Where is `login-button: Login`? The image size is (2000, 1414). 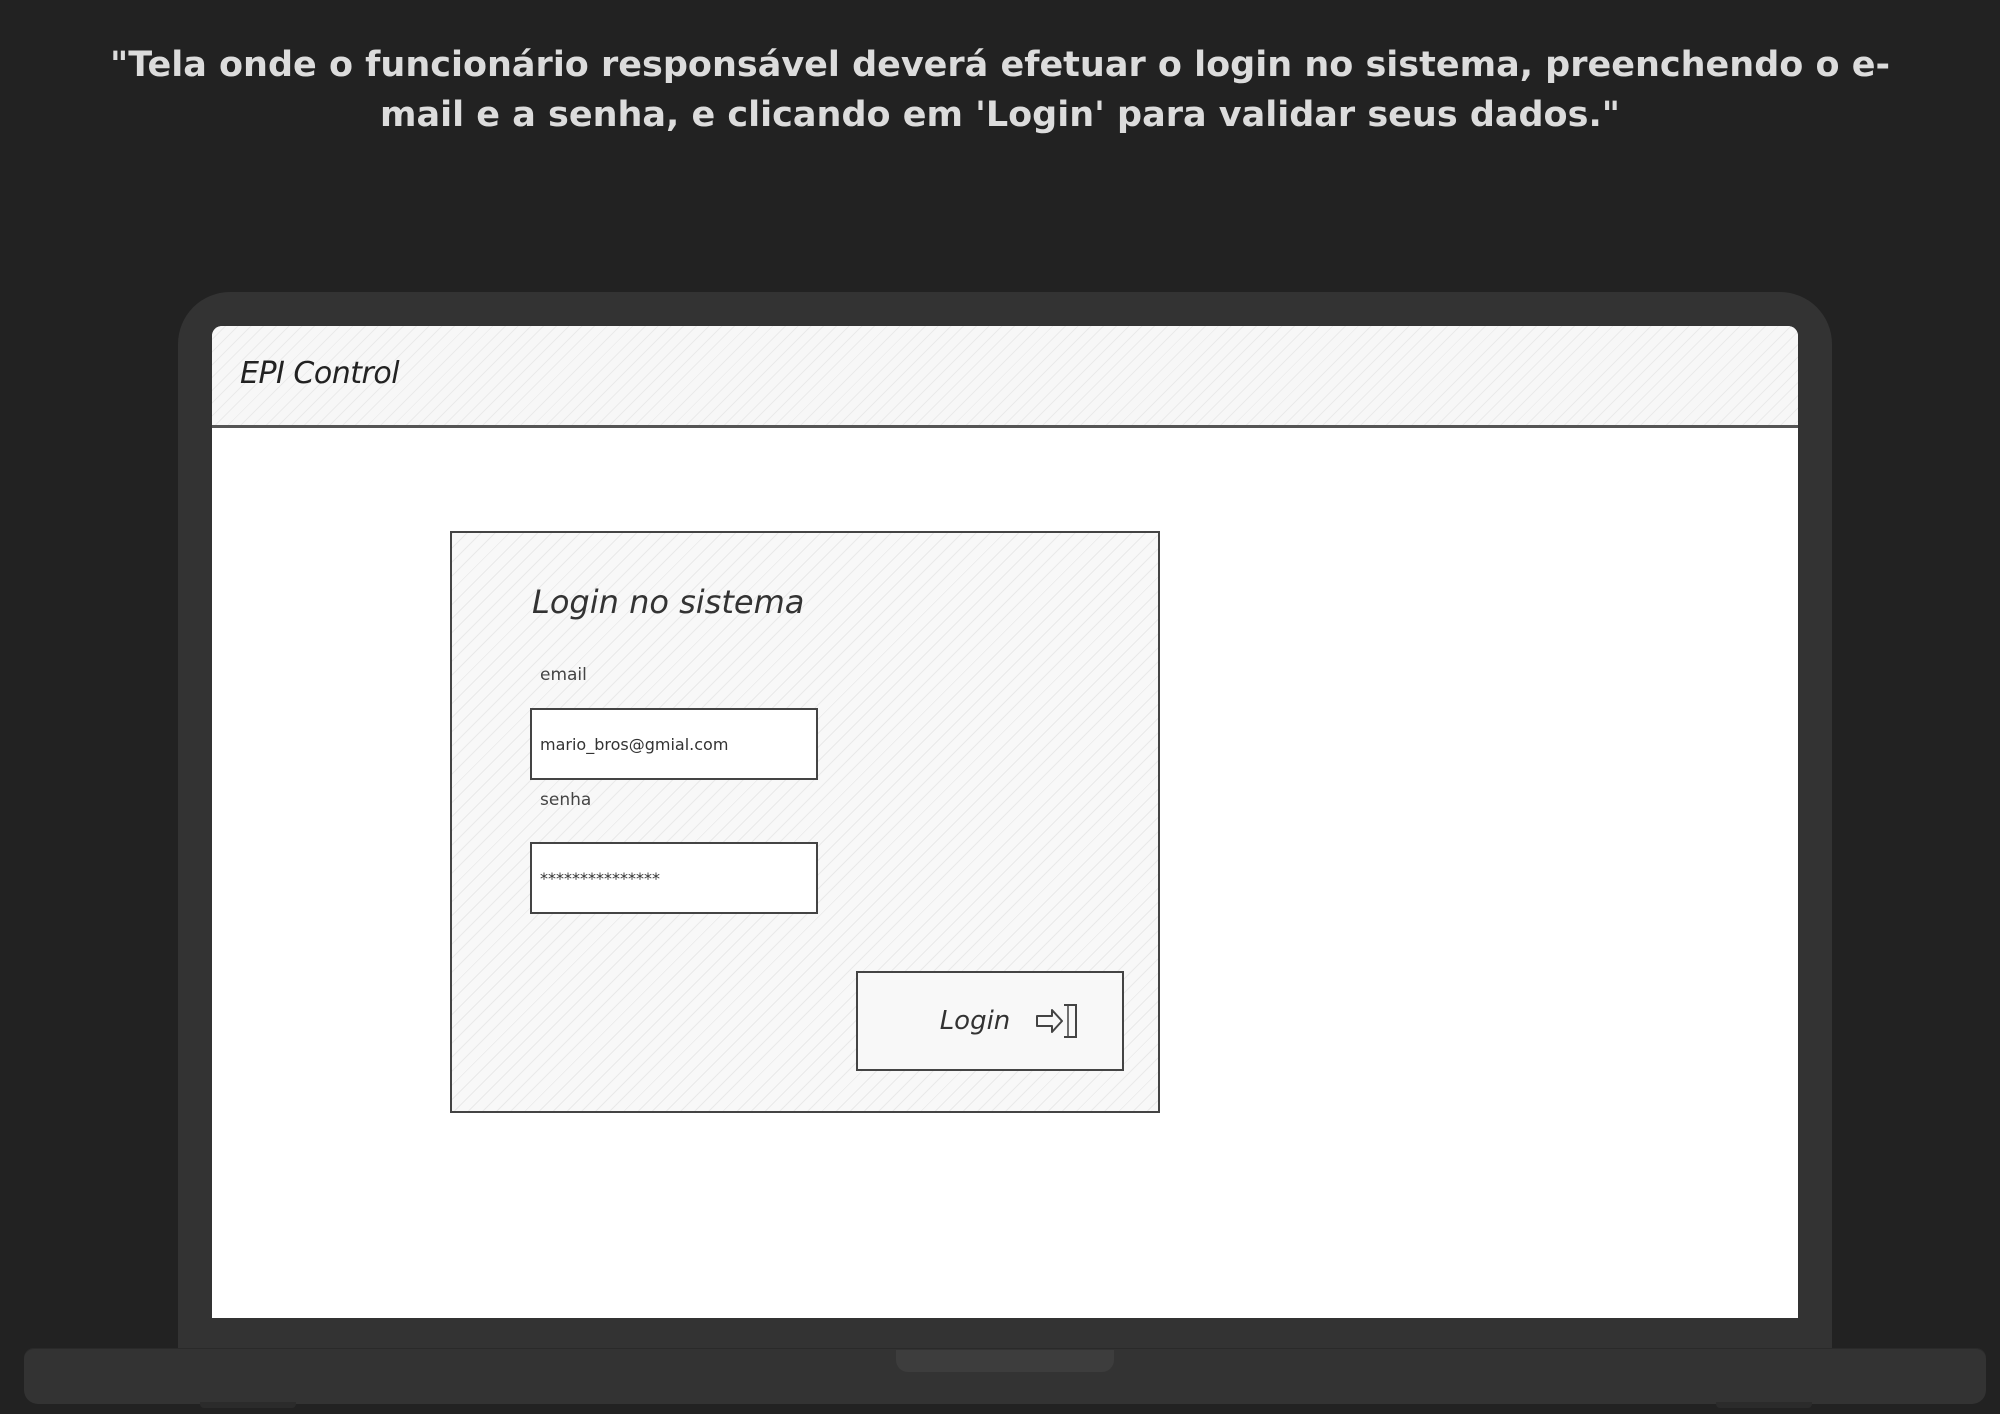
login-button: Login is located at coordinates (990, 1021).